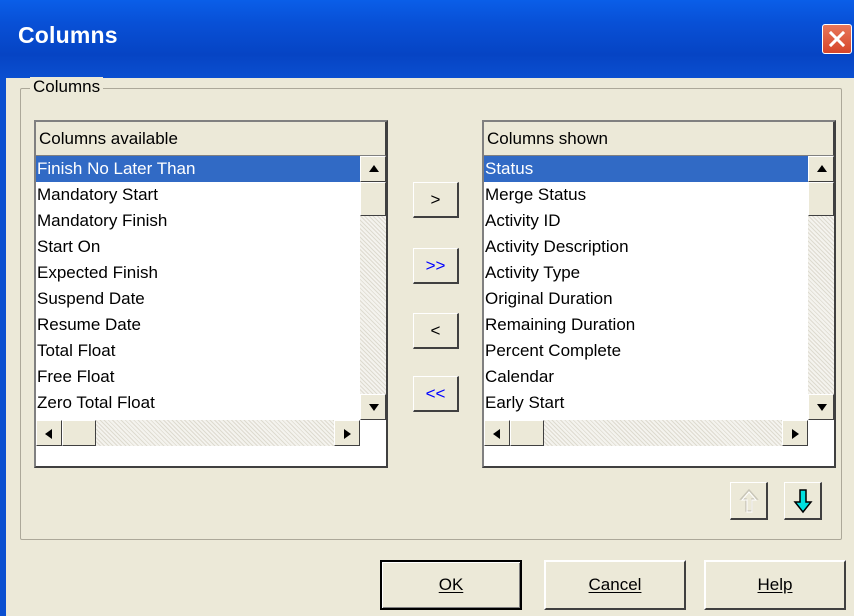 This screenshot has width=854, height=616. Describe the element at coordinates (198, 247) in the screenshot. I see `list-item: Start On` at that location.